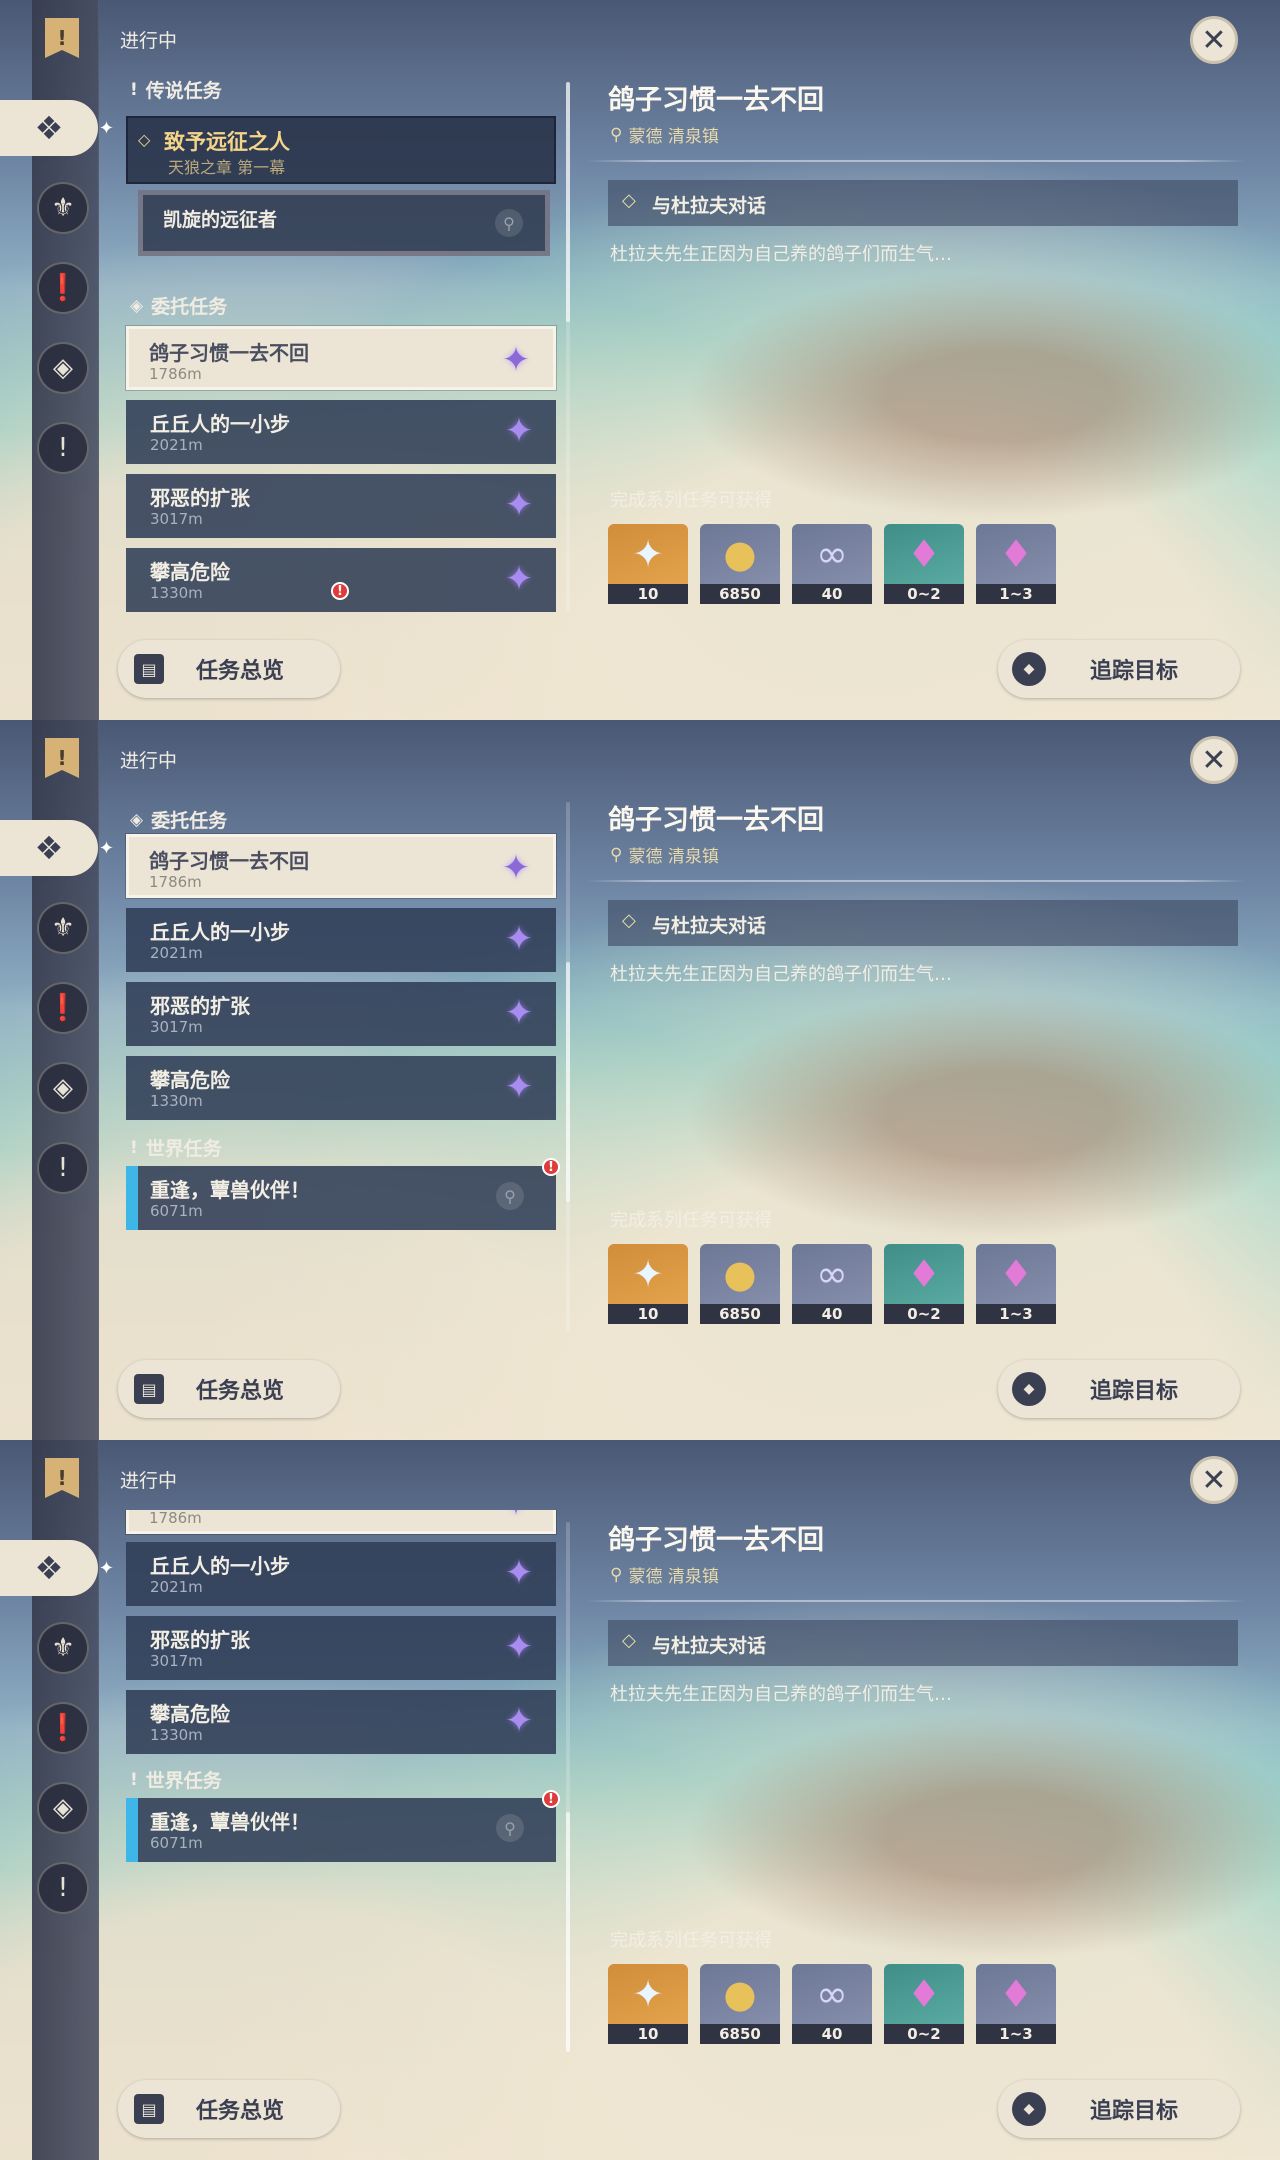 The height and width of the screenshot is (2160, 1280). I want to click on quest-title: 重逢，蕈兽伙伴！, so click(230, 1190).